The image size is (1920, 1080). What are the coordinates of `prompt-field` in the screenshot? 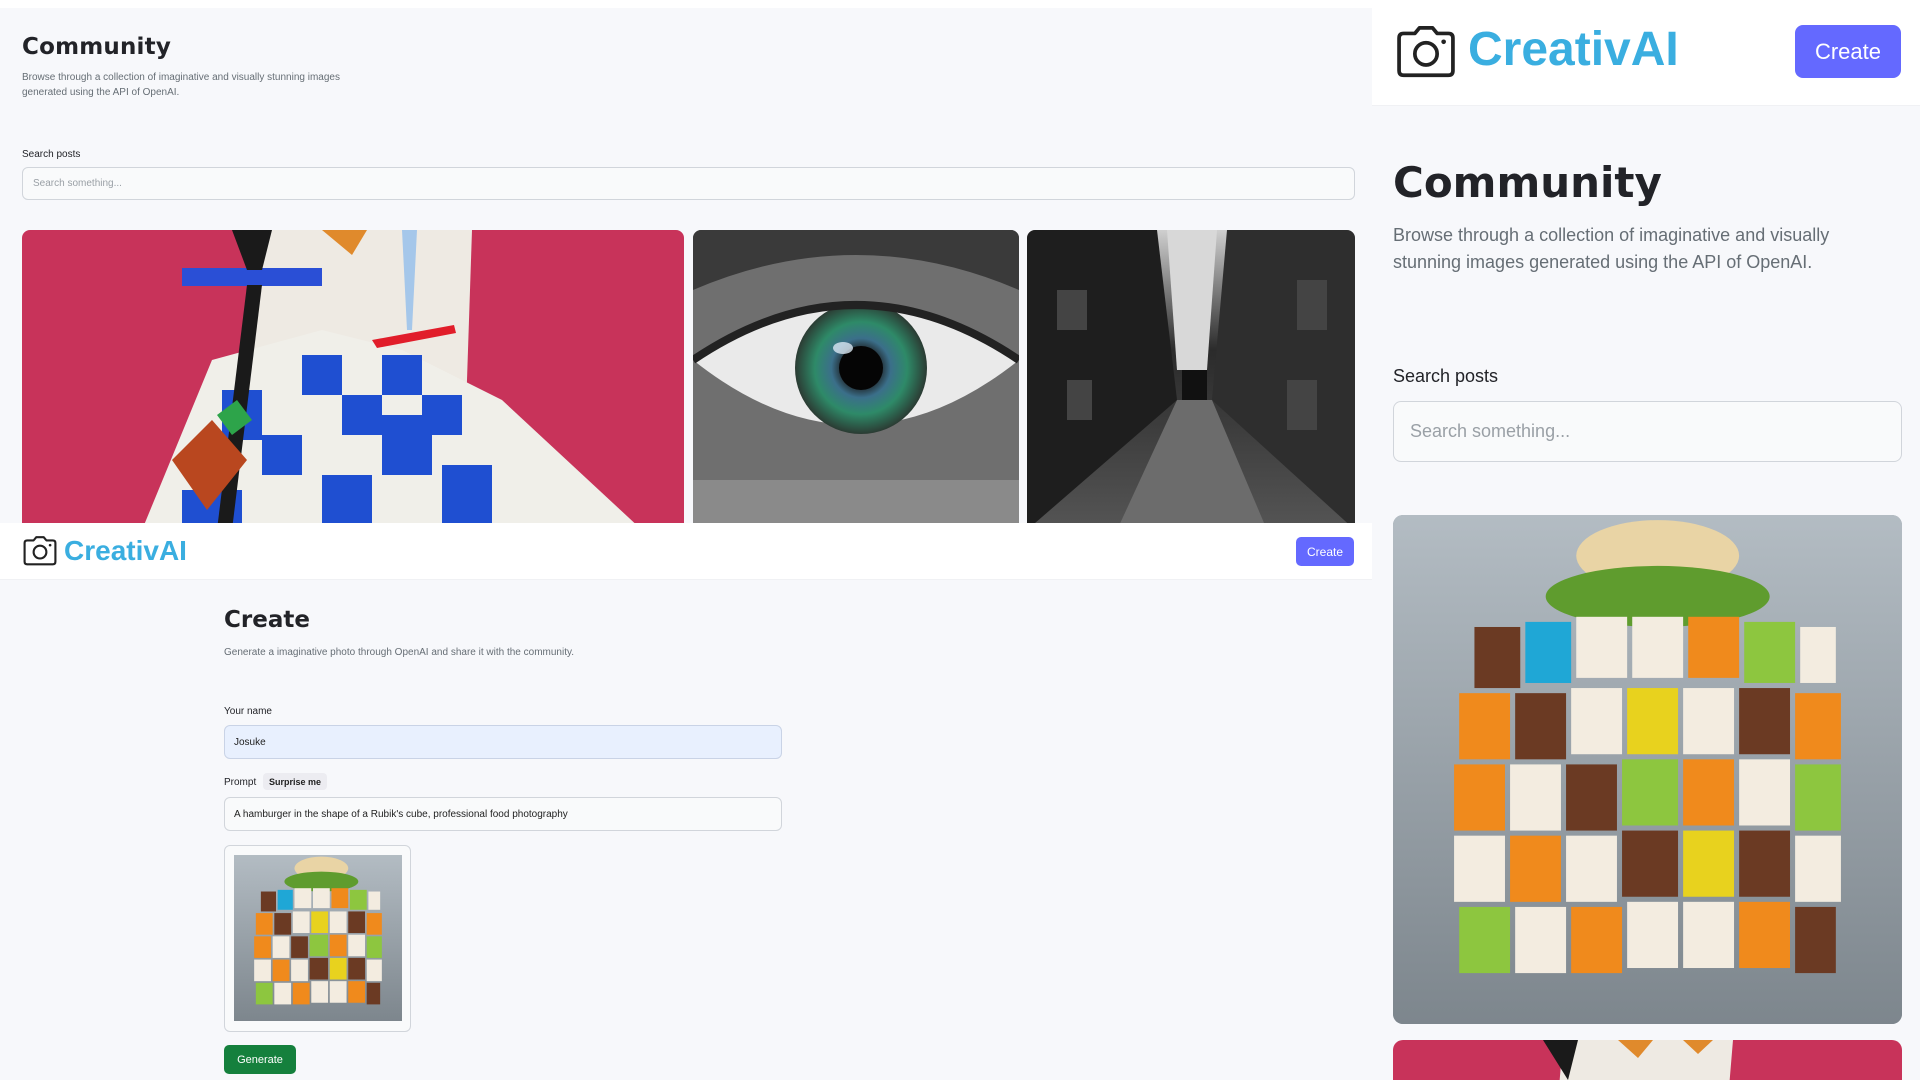 It's located at (503, 814).